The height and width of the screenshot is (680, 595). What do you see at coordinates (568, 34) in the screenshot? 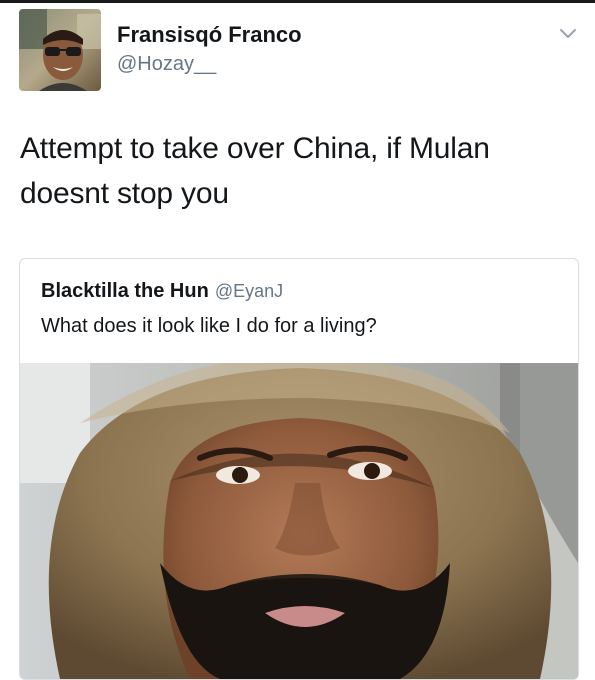
I see `chevron-down-icon` at bounding box center [568, 34].